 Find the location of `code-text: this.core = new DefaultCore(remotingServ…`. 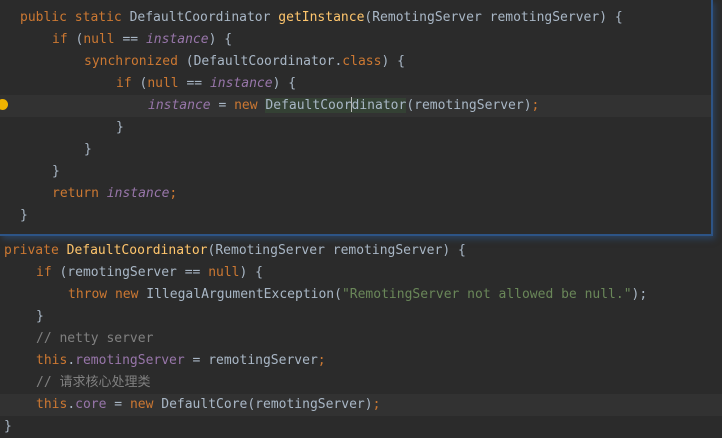

code-text: this.core = new DefaultCore(remotingServ… is located at coordinates (208, 405).